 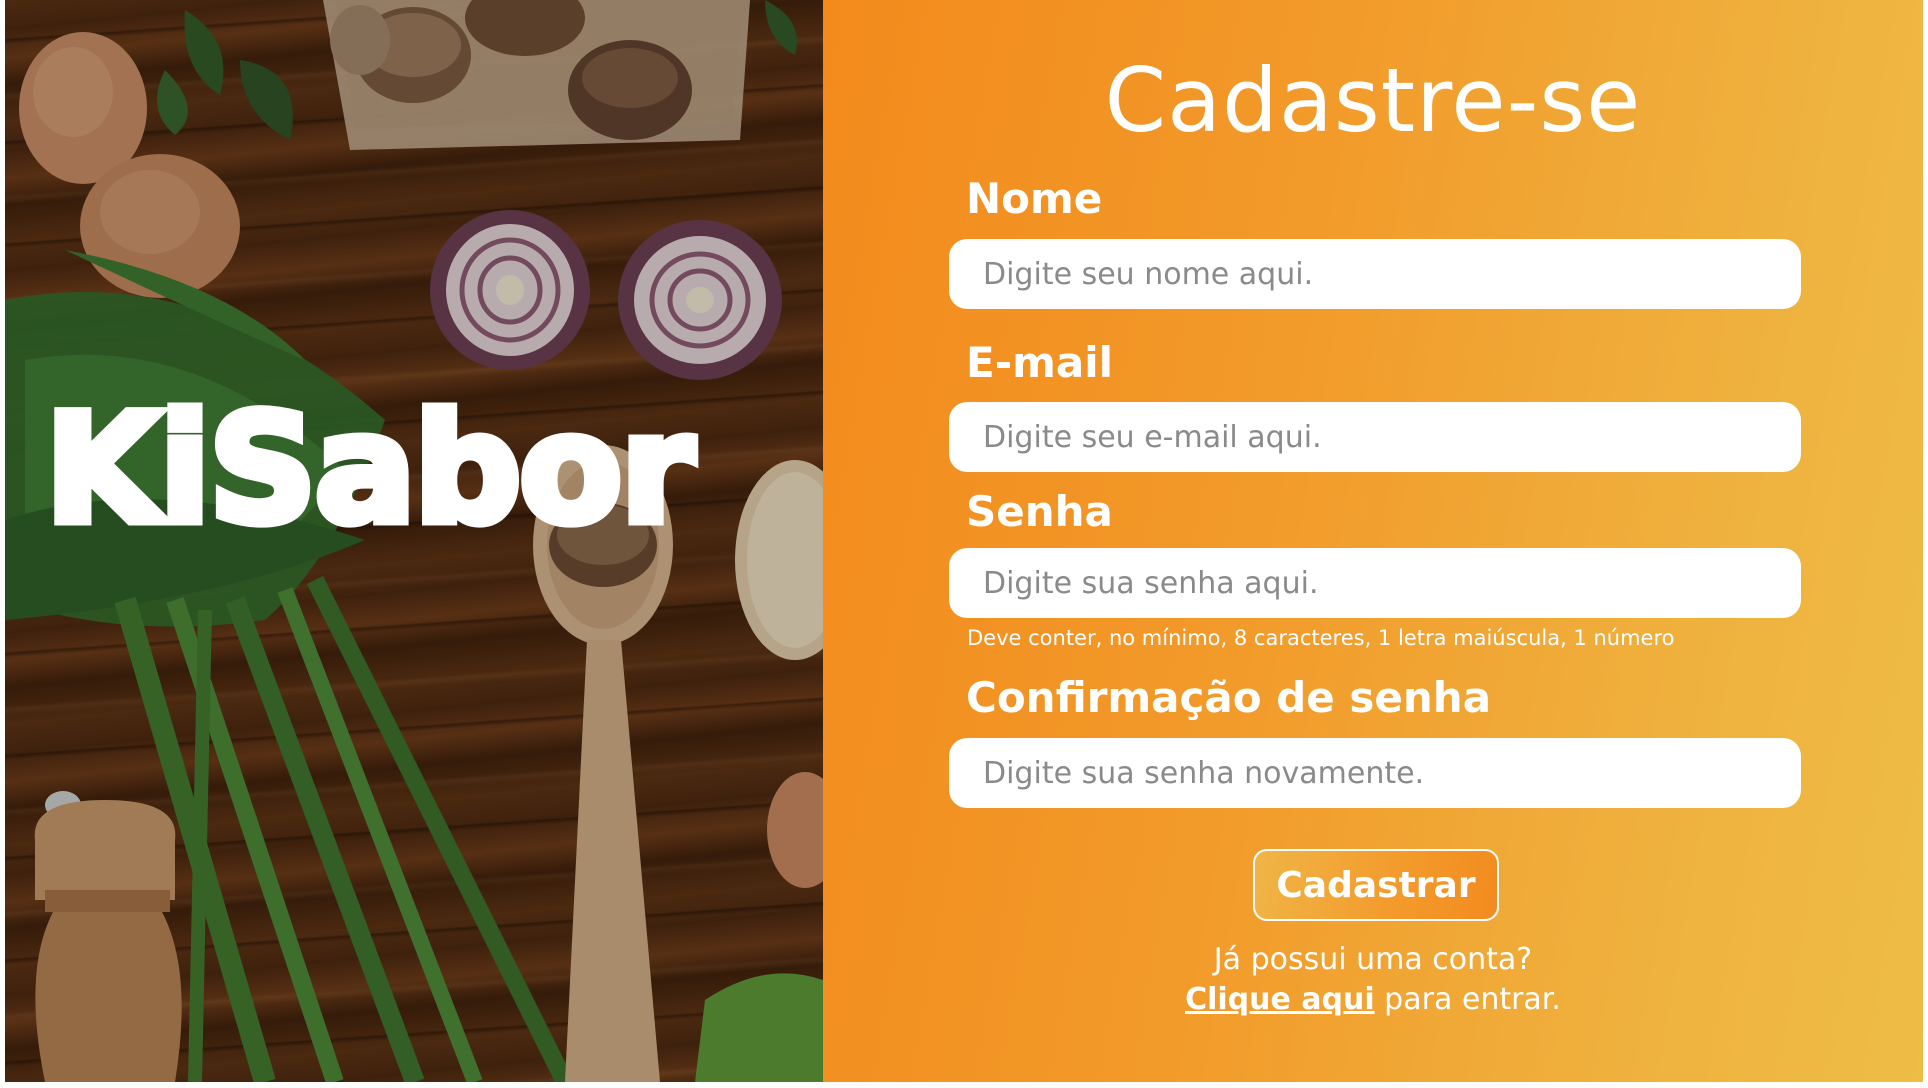 What do you see at coordinates (1373, 100) in the screenshot?
I see `page-title: Cadastre-se` at bounding box center [1373, 100].